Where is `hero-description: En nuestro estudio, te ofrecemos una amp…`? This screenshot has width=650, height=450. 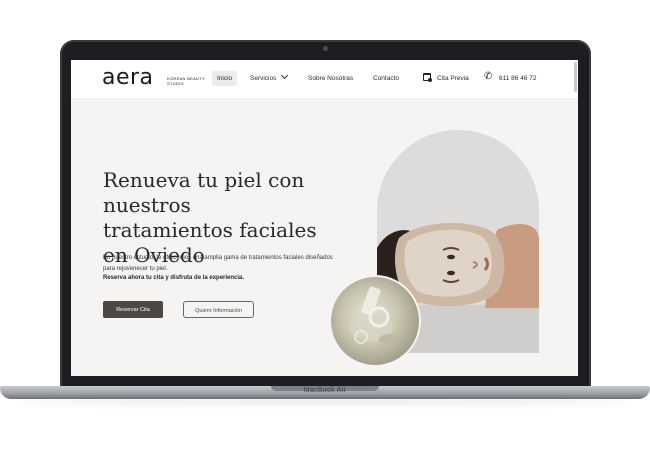
hero-description: En nuestro estudio, te ofrecemos una amp… is located at coordinates (218, 263).